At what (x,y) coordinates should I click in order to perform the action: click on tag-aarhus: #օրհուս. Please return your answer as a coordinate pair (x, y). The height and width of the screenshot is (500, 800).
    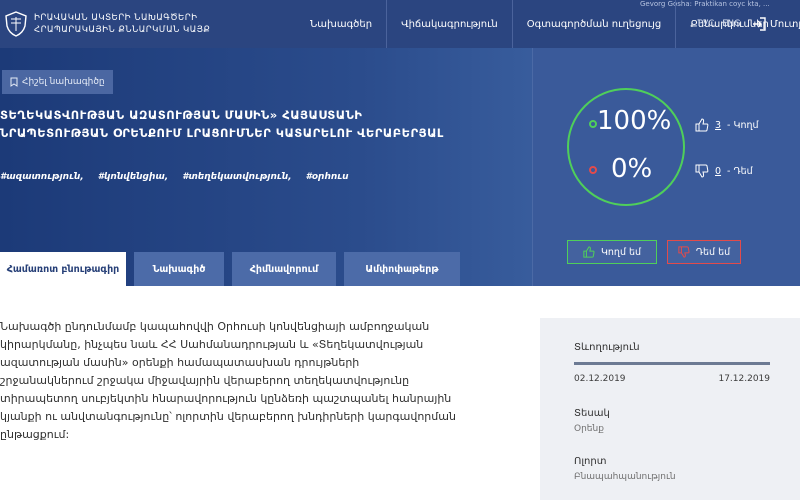
    Looking at the image, I should click on (327, 177).